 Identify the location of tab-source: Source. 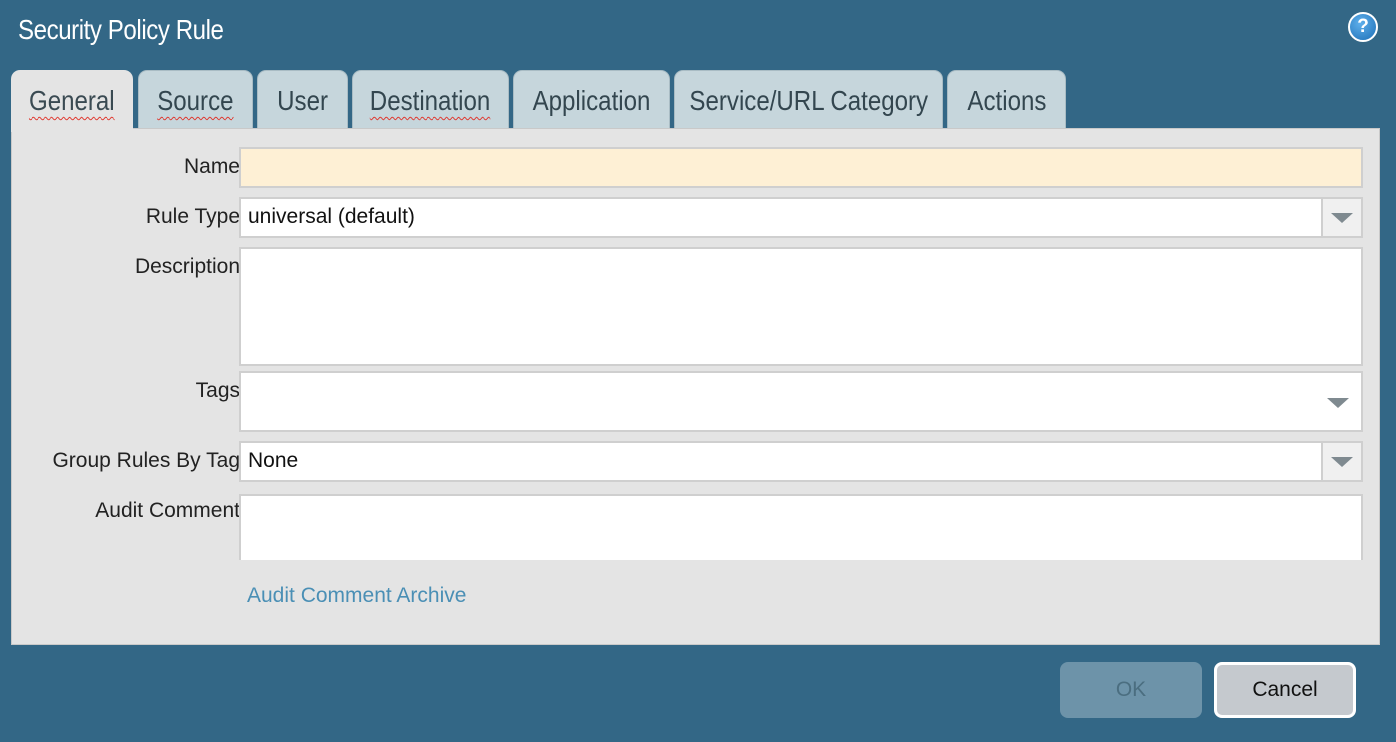
(195, 100).